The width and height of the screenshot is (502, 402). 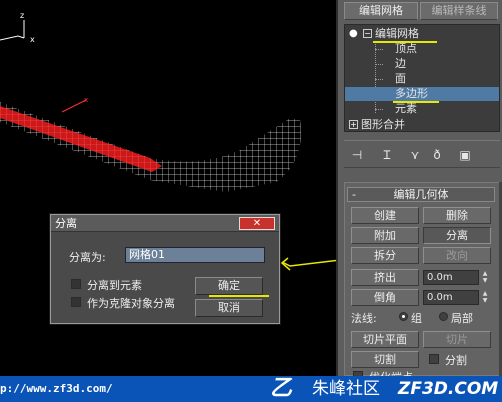 I want to click on create-button: 创建, so click(x=385, y=215).